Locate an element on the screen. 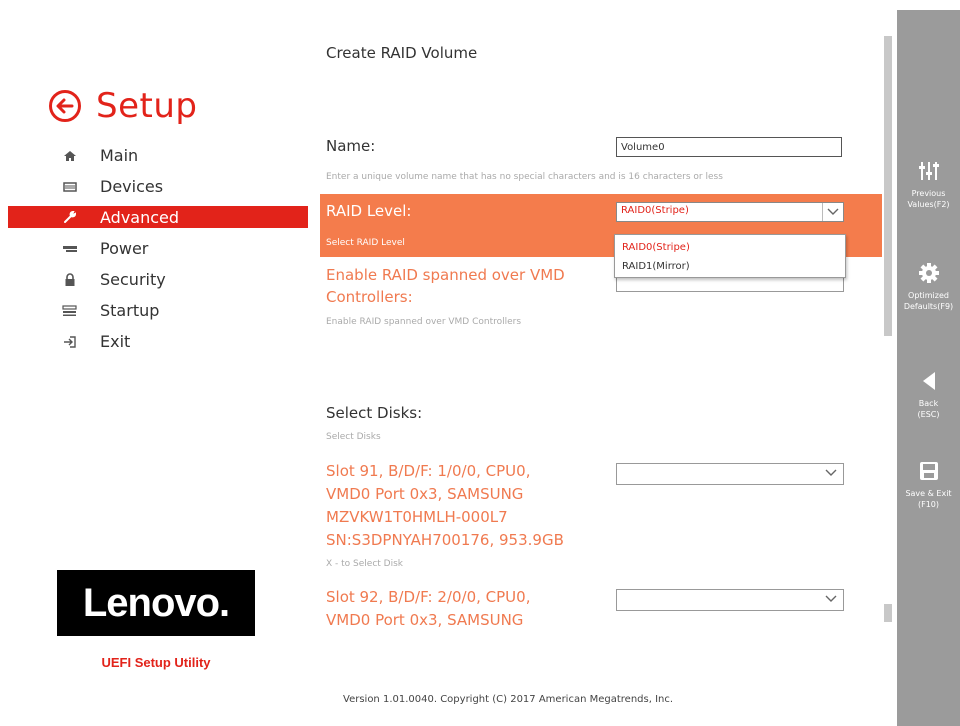 This screenshot has height=726, width=960. action-label: Optimized is located at coordinates (928, 295).